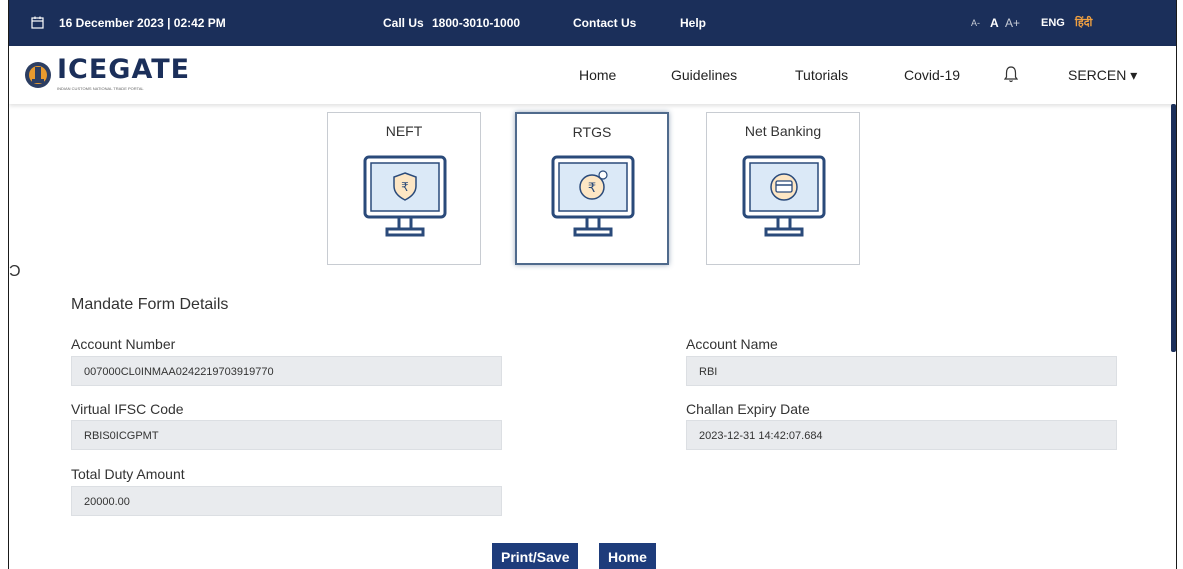  Describe the element at coordinates (476, 23) in the screenshot. I see `call-us-number: 1800-3010-1000` at that location.